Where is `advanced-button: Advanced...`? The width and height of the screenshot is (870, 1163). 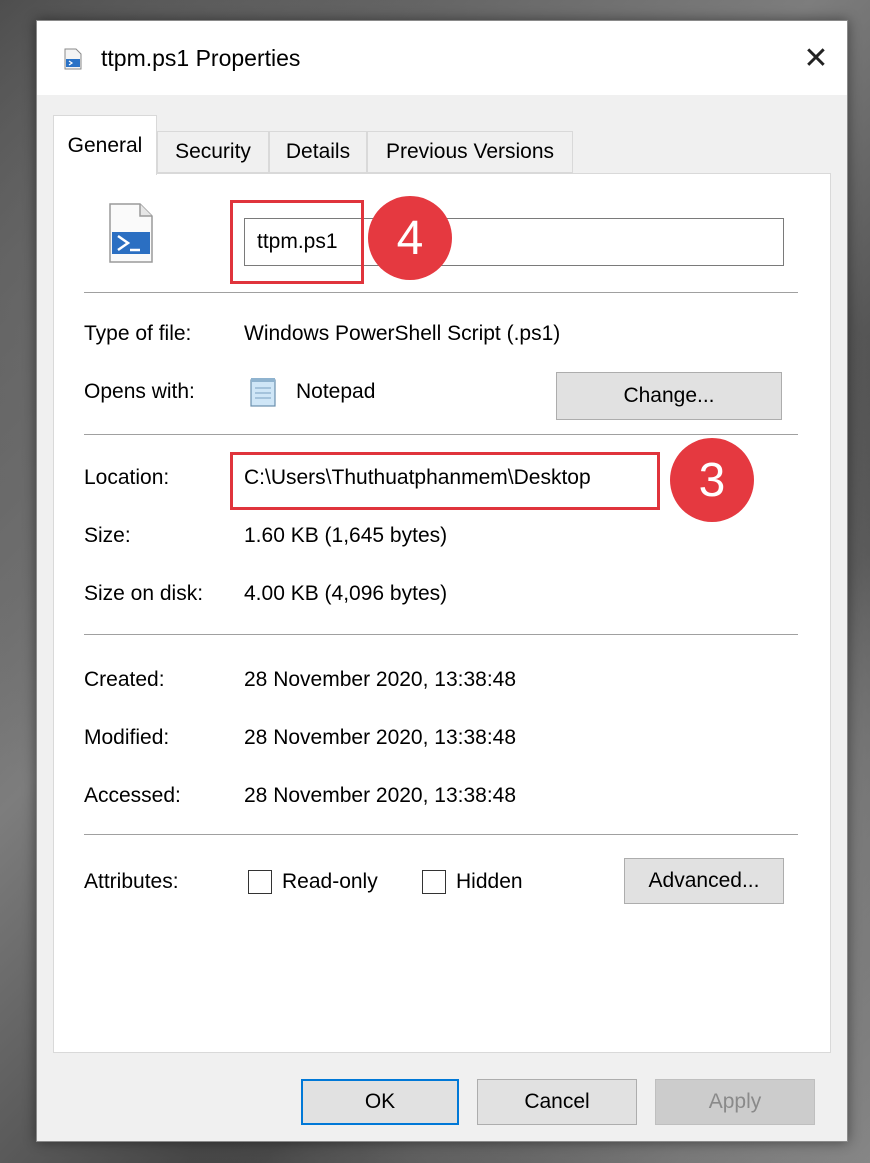 advanced-button: Advanced... is located at coordinates (704, 881).